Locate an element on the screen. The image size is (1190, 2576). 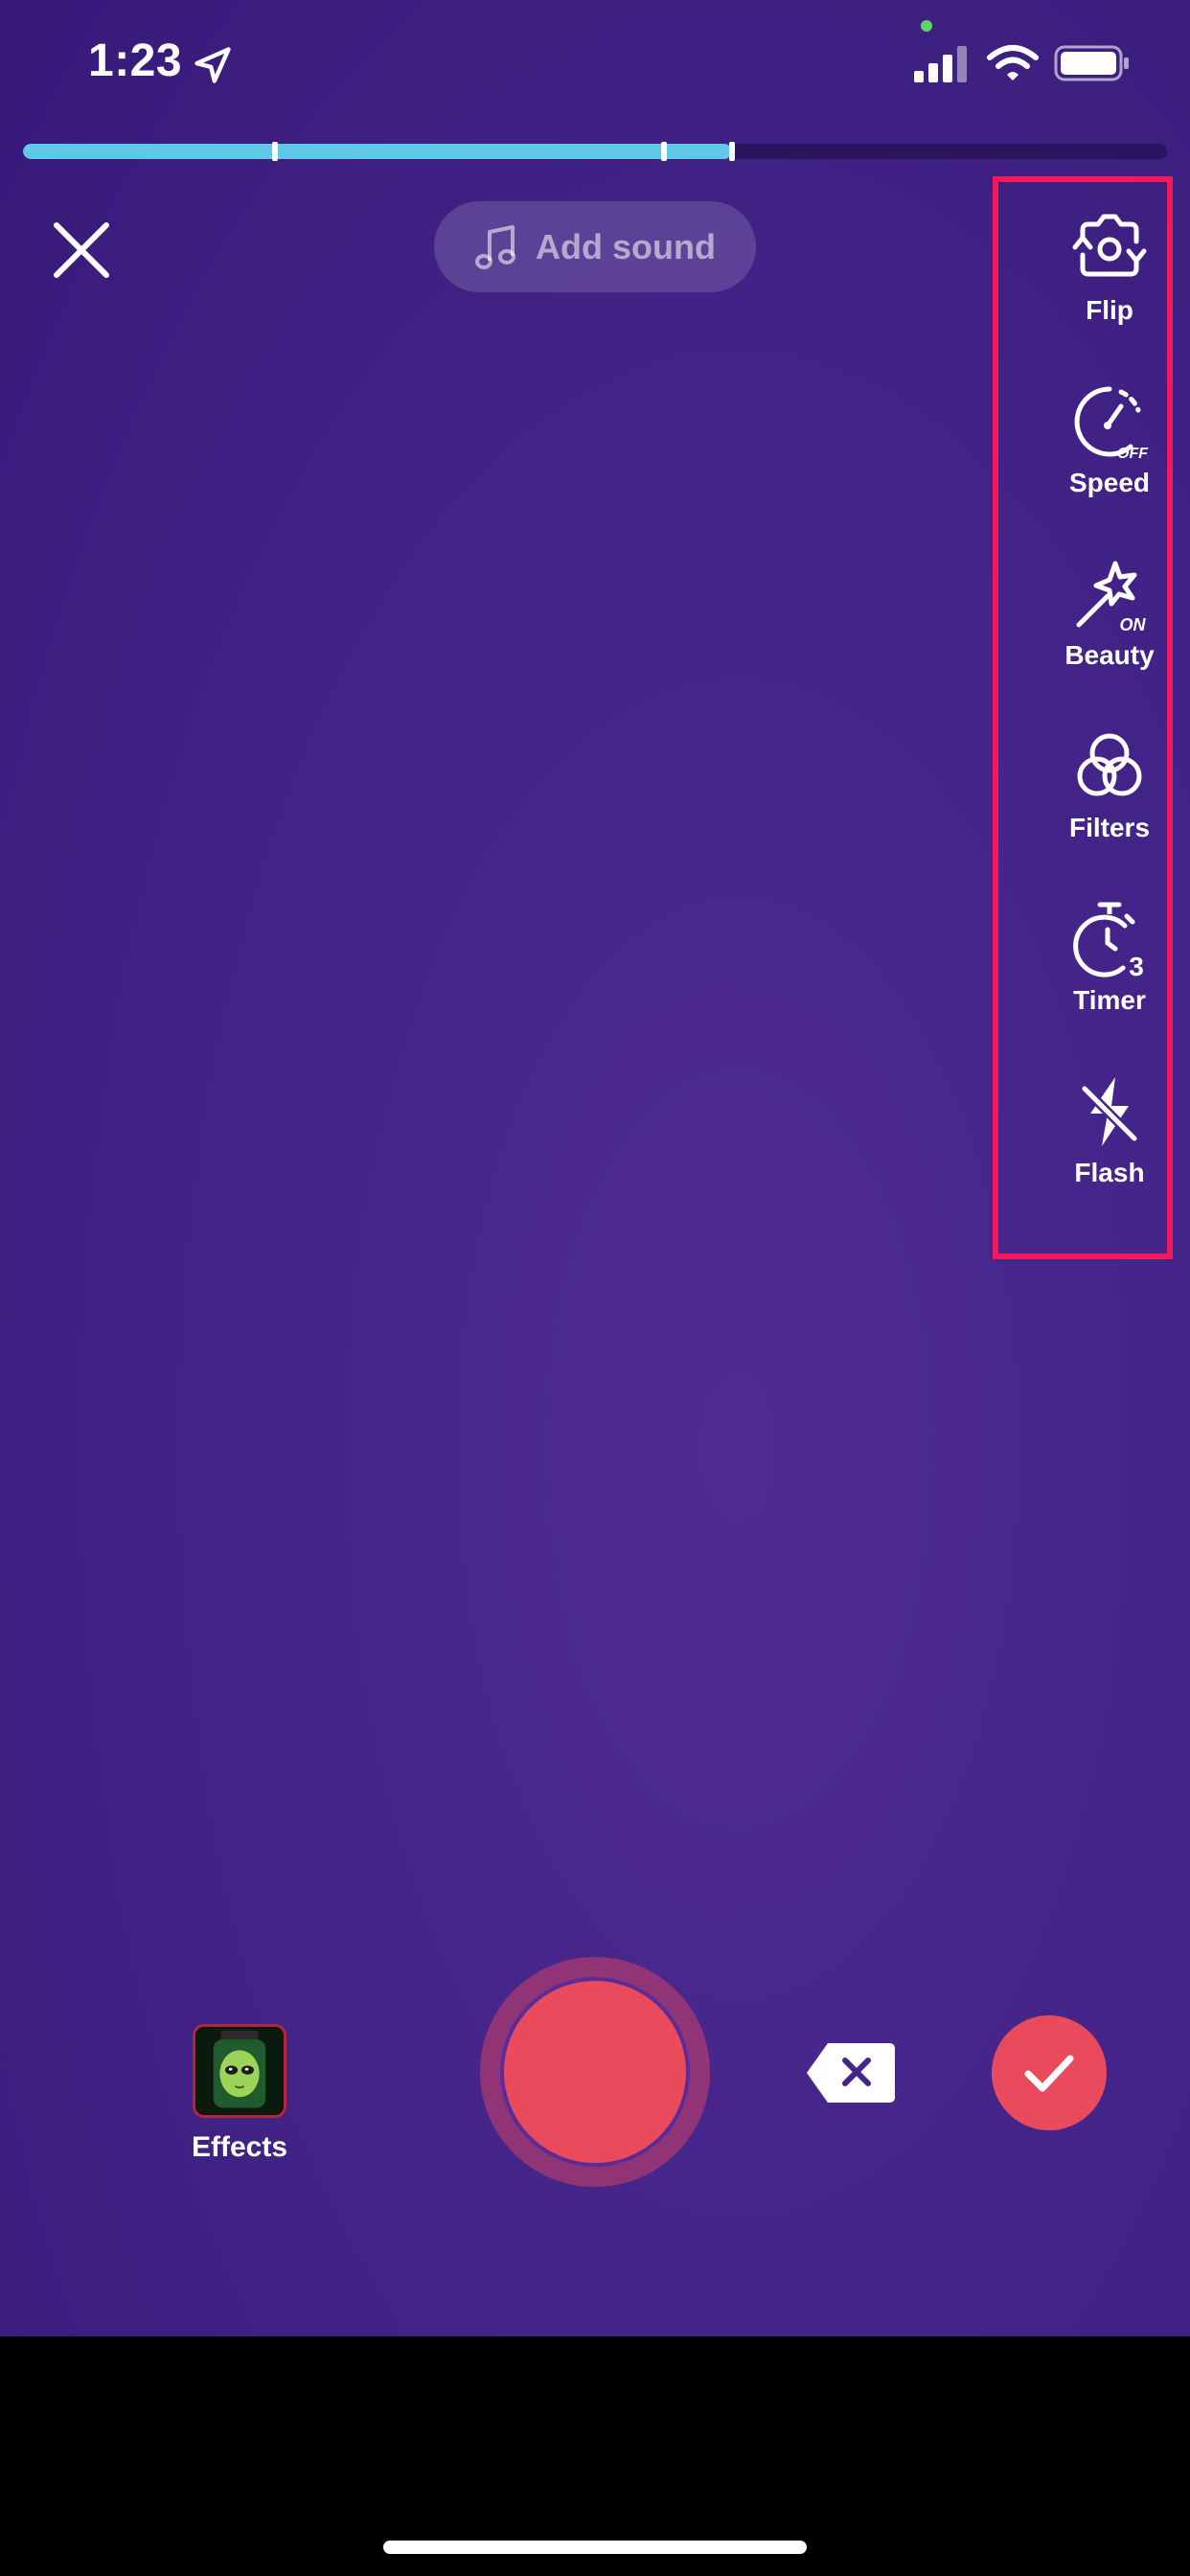
beauty-on-badge: ON is located at coordinates (1133, 624).